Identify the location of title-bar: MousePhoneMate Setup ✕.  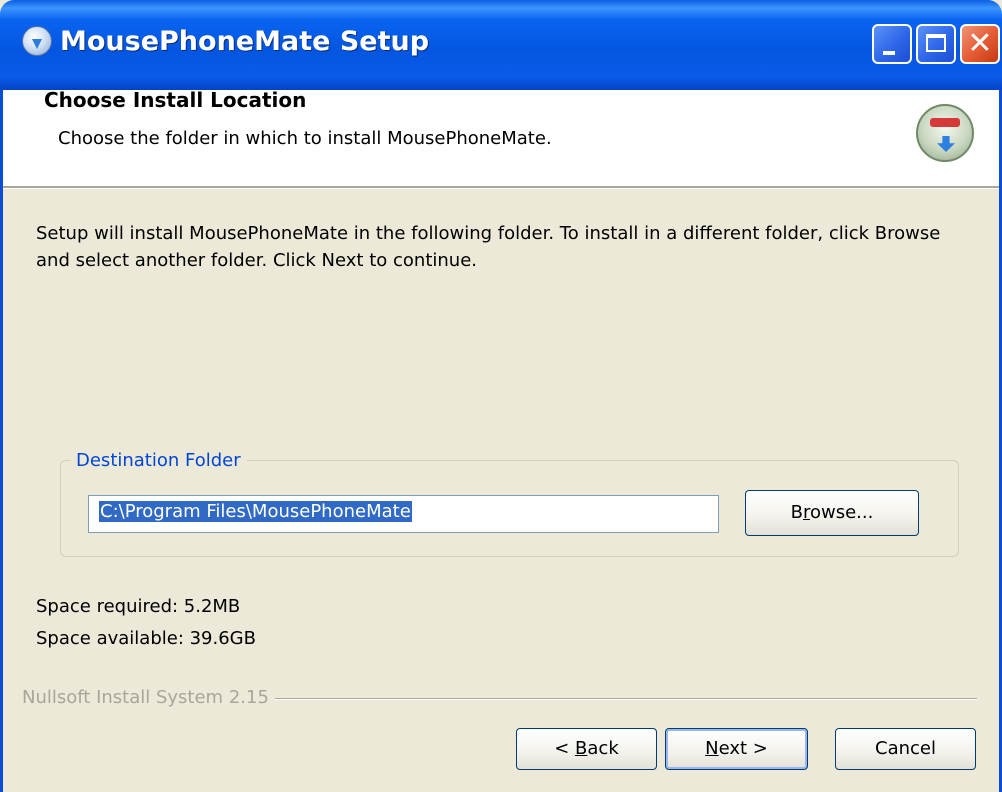
(501, 45).